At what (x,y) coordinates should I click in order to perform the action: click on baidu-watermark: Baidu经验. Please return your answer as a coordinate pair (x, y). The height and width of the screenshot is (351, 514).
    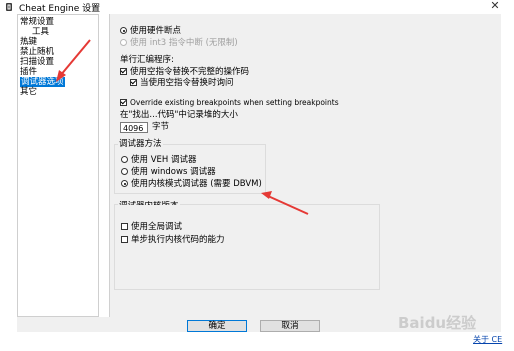
    Looking at the image, I should click on (437, 323).